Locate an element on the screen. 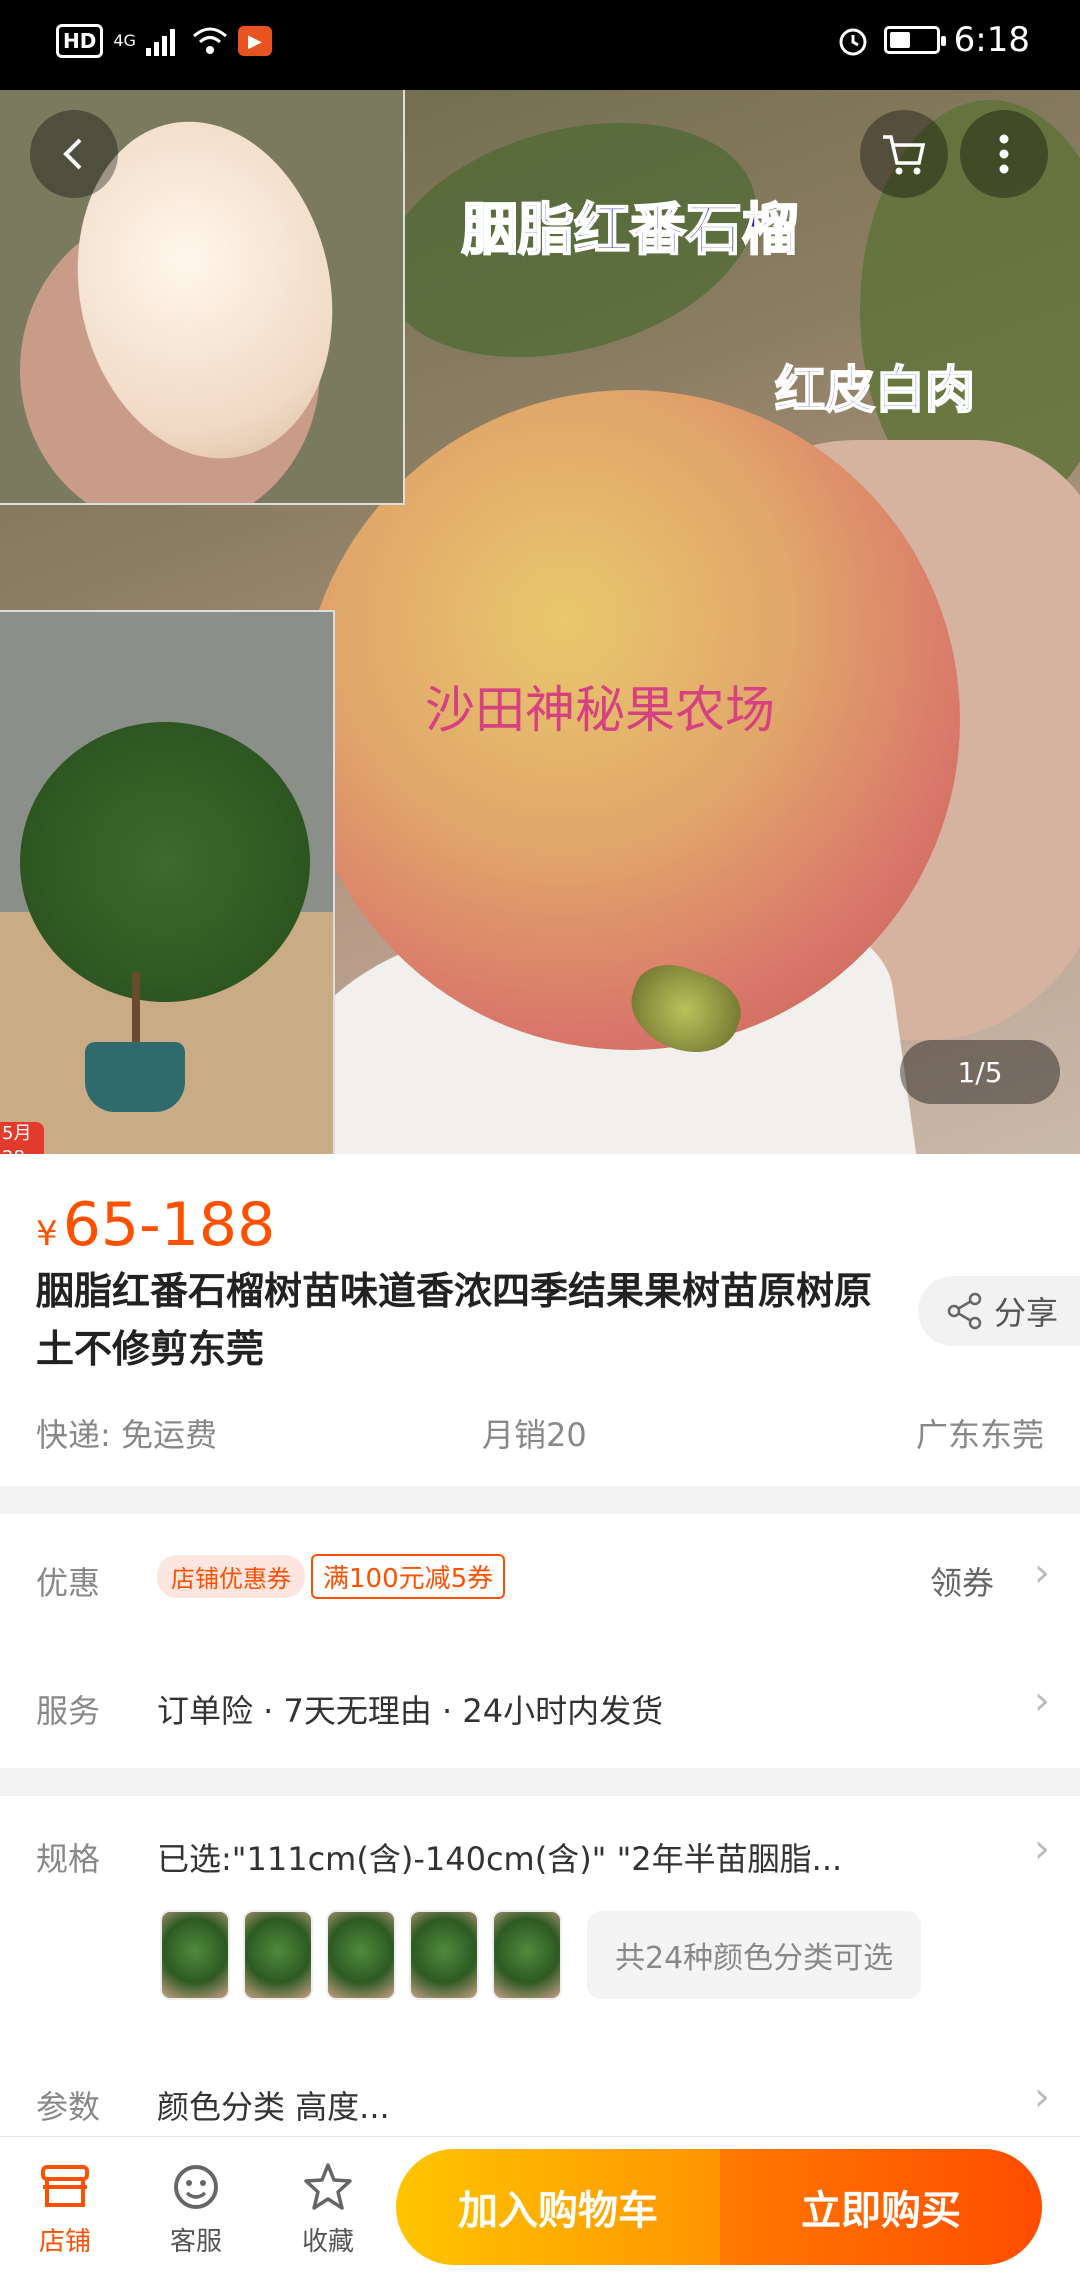 Image resolution: width=1080 pixels, height=2280 pixels. add-to-cart-button: 加入购物车 is located at coordinates (558, 2207).